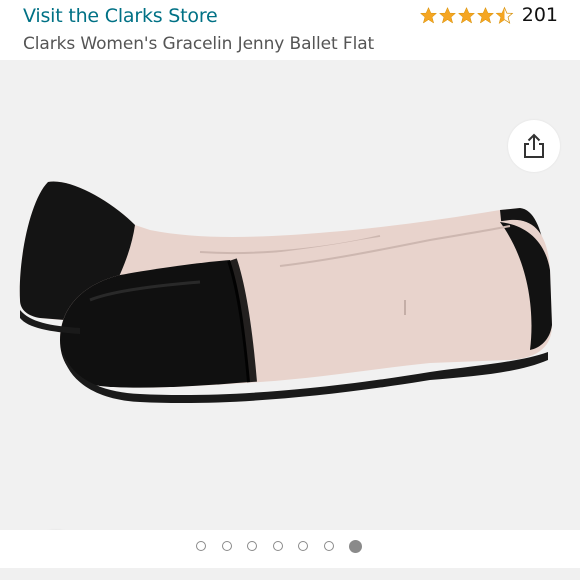 The width and height of the screenshot is (580, 580). I want to click on gallery-pagination, so click(290, 549).